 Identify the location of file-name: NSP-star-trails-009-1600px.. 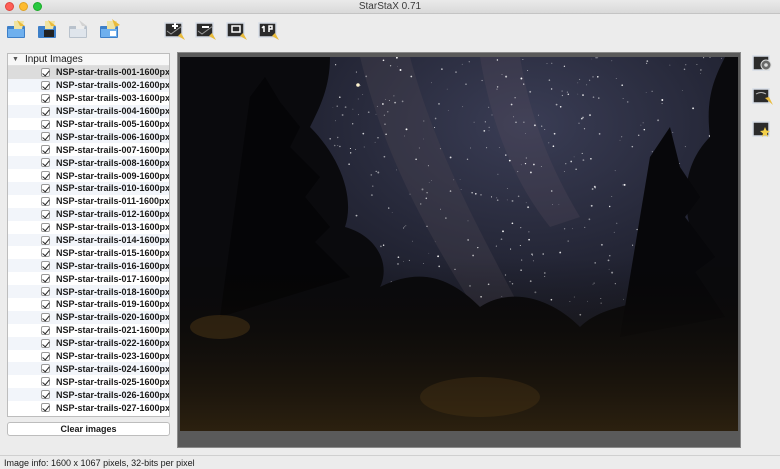
(113, 175).